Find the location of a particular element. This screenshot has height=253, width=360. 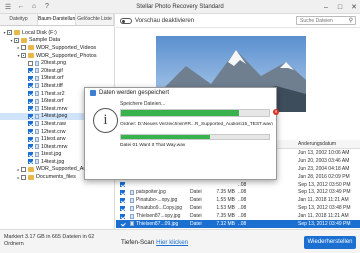

stop-icon: ✕ is located at coordinates (276, 112).